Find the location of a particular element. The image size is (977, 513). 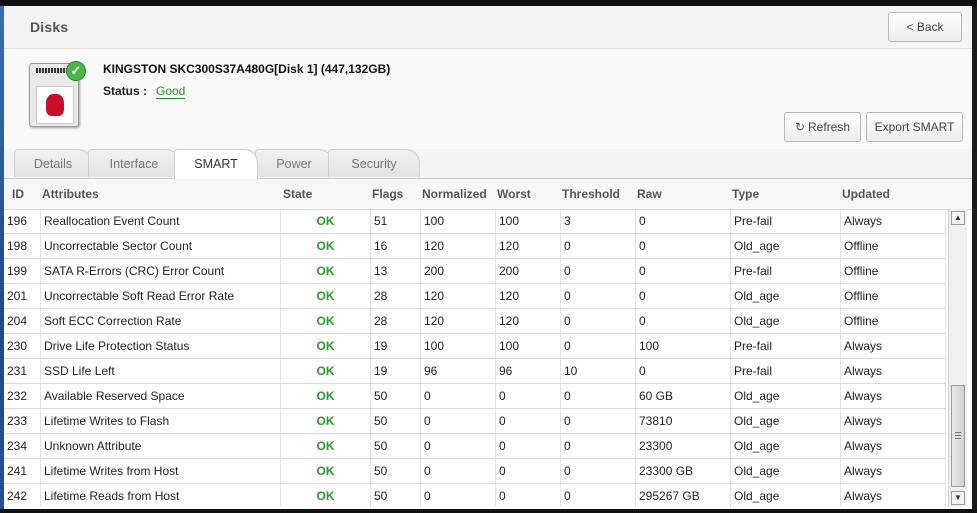

window-right-edge is located at coordinates (974, 259).